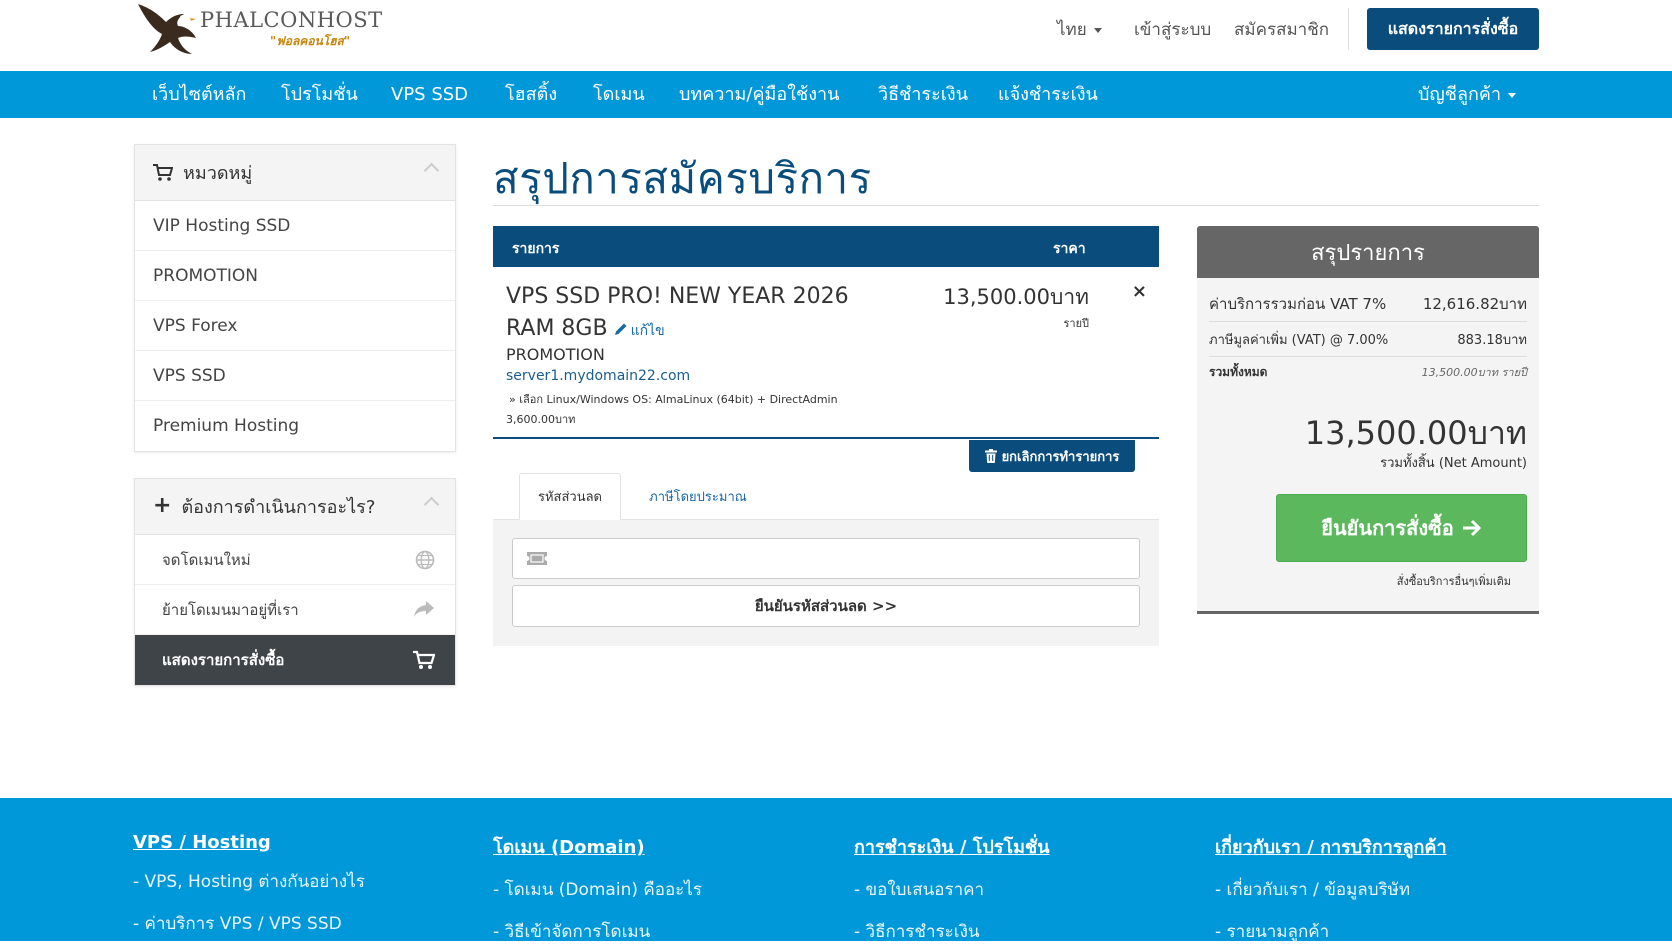 The width and height of the screenshot is (1672, 945). What do you see at coordinates (1454, 581) in the screenshot?
I see `continue-shopping-link: สั่งซื้อบริการอื่นๆเพิ่มเติม` at bounding box center [1454, 581].